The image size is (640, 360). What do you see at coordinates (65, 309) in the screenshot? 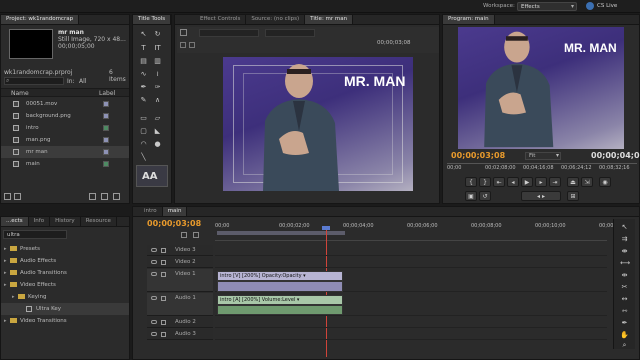
I see `effects-tree-item: Ultra Key` at bounding box center [65, 309].